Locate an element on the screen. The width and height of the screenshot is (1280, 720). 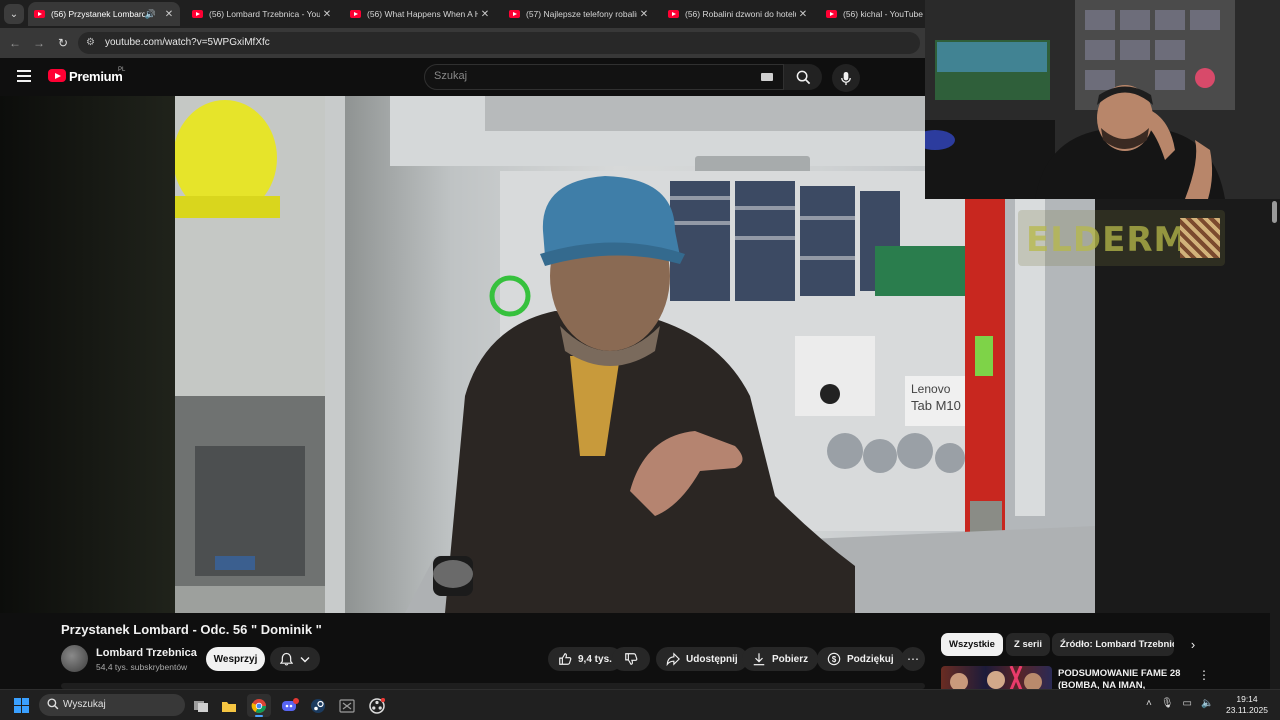
start-button is located at coordinates (21, 705).